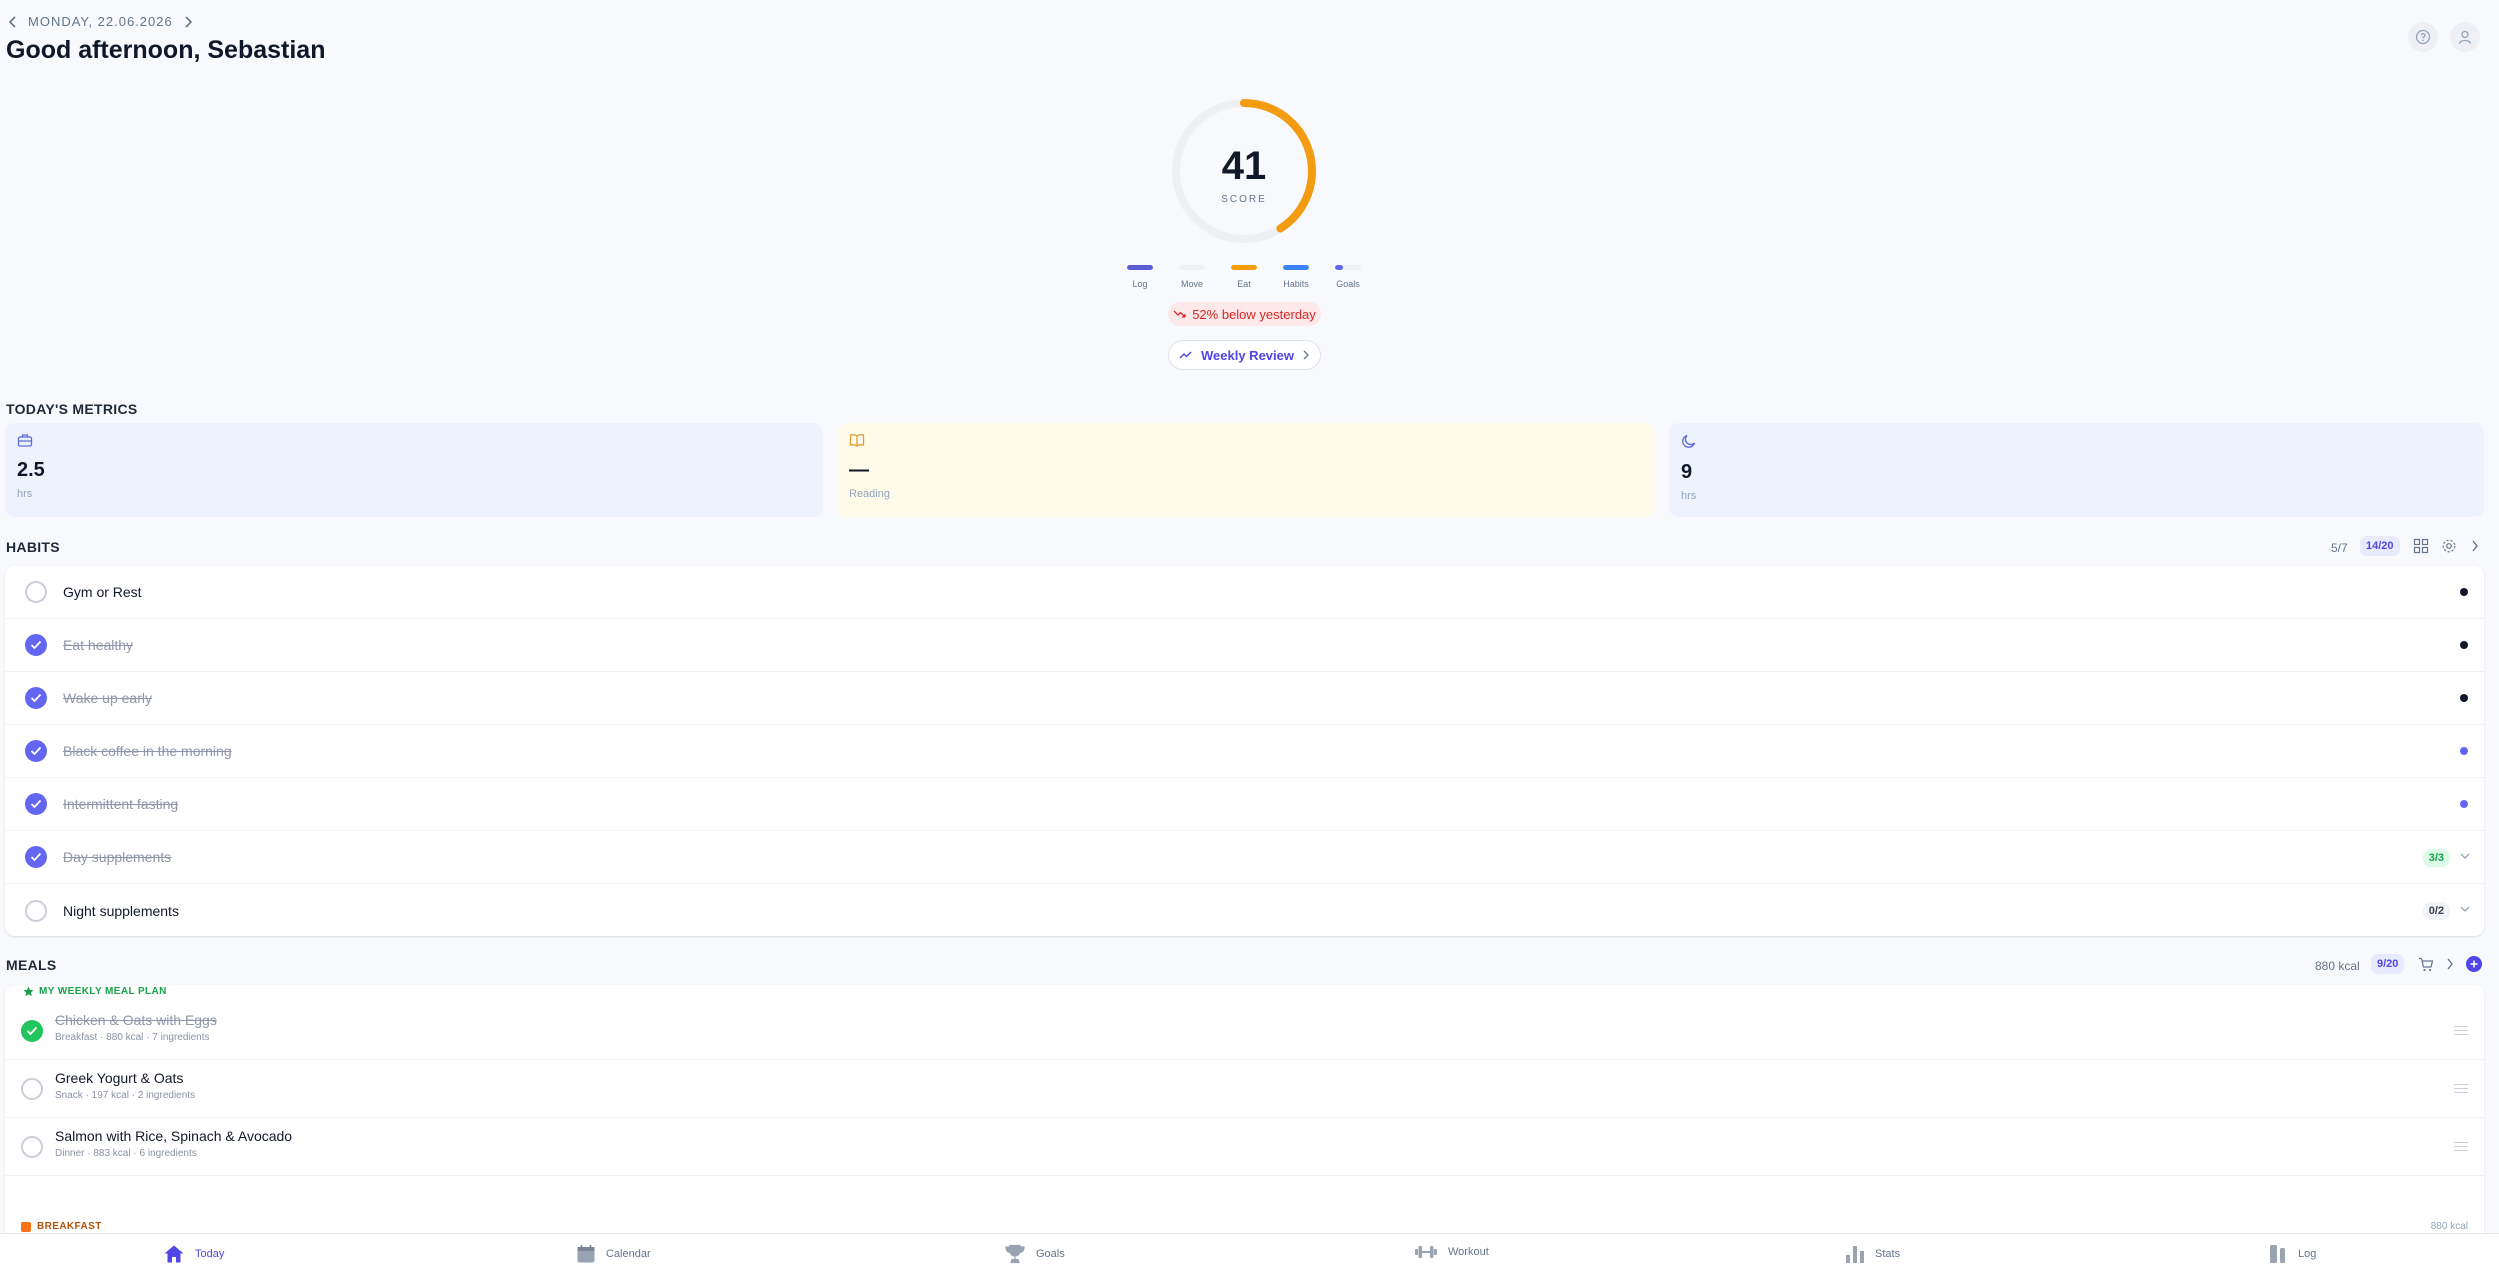  Describe the element at coordinates (2474, 964) in the screenshot. I see `add-meal-button` at that location.